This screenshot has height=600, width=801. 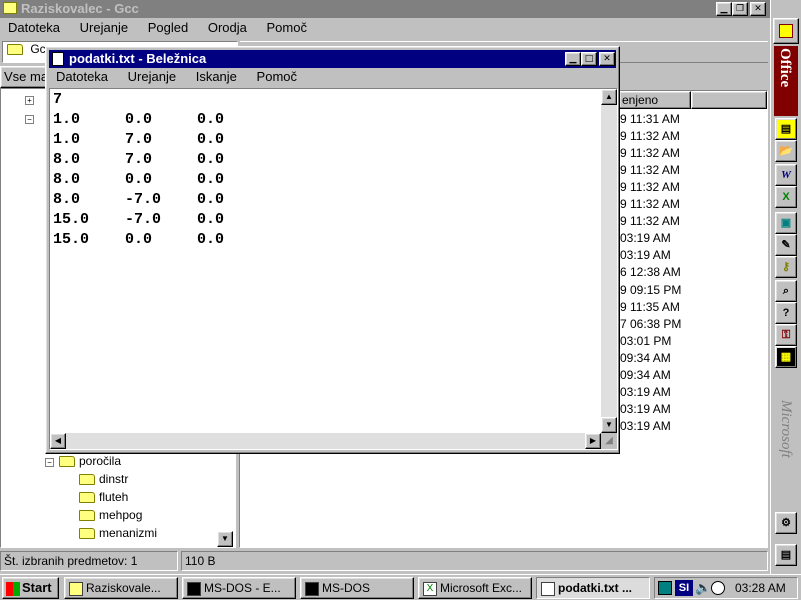 I want to click on open-folder-icon, so click(x=67, y=462).